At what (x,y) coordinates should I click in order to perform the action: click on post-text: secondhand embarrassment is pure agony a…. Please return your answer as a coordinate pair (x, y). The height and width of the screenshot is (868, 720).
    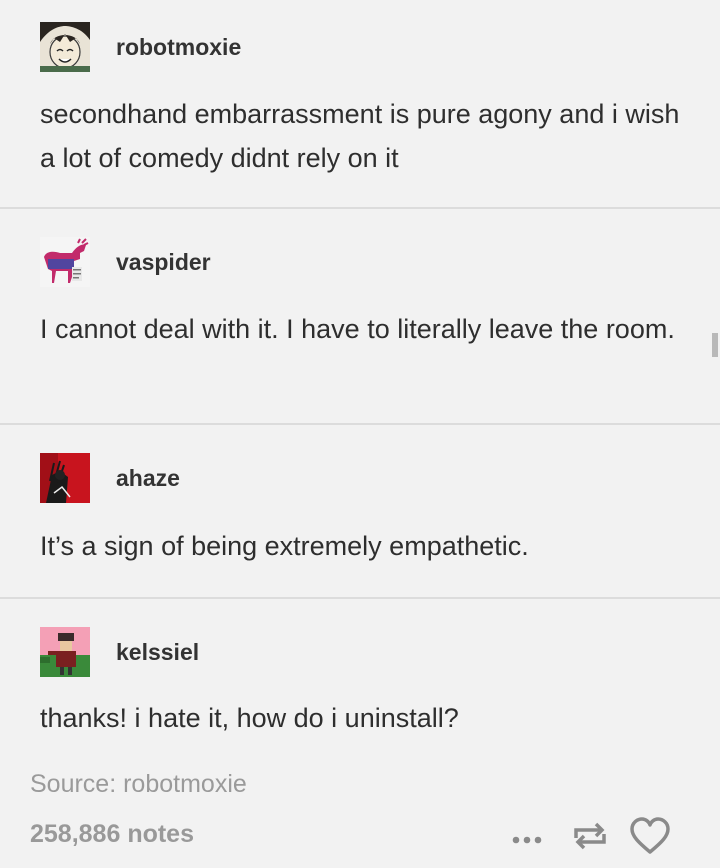
    Looking at the image, I should click on (360, 136).